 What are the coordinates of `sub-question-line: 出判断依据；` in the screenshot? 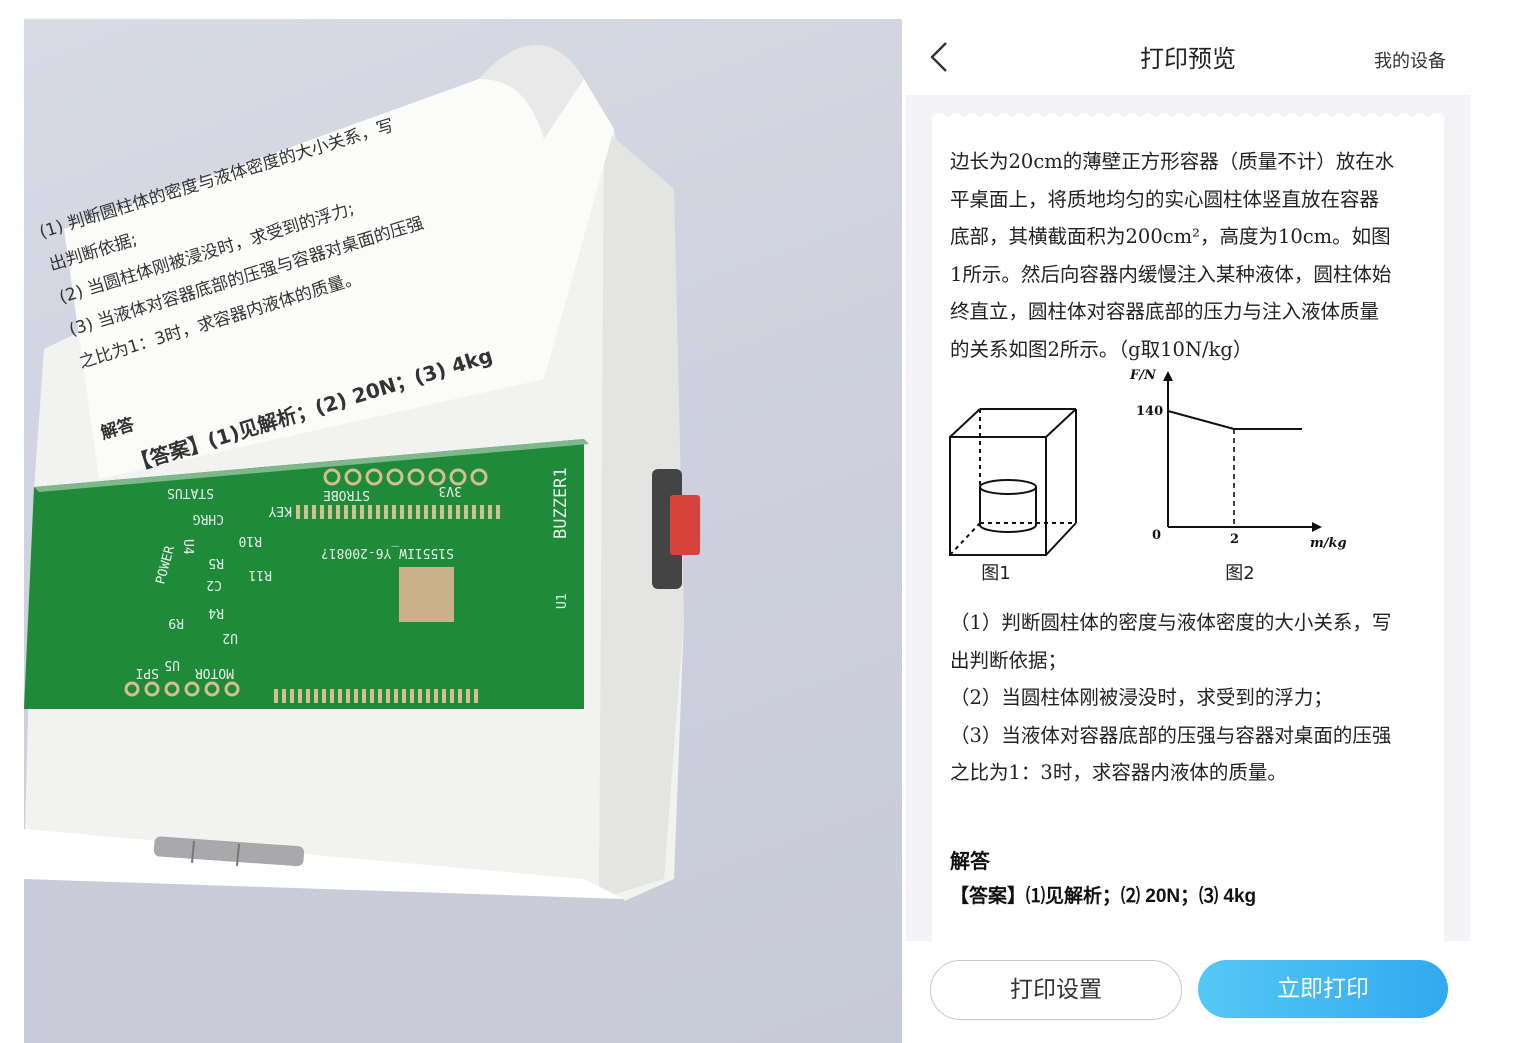 It's located at (1009, 660).